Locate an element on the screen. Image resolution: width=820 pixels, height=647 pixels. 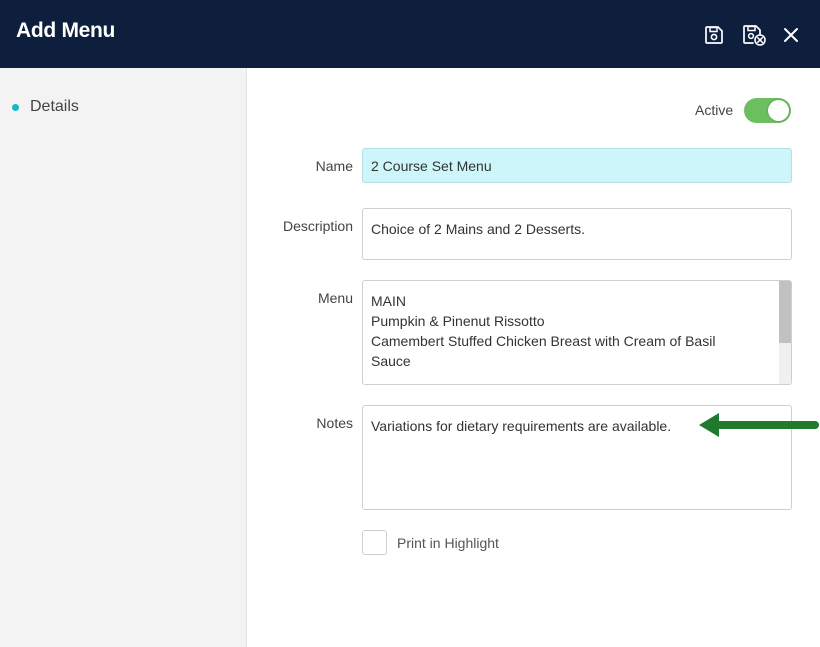
menu-line: MAIN is located at coordinates (388, 301).